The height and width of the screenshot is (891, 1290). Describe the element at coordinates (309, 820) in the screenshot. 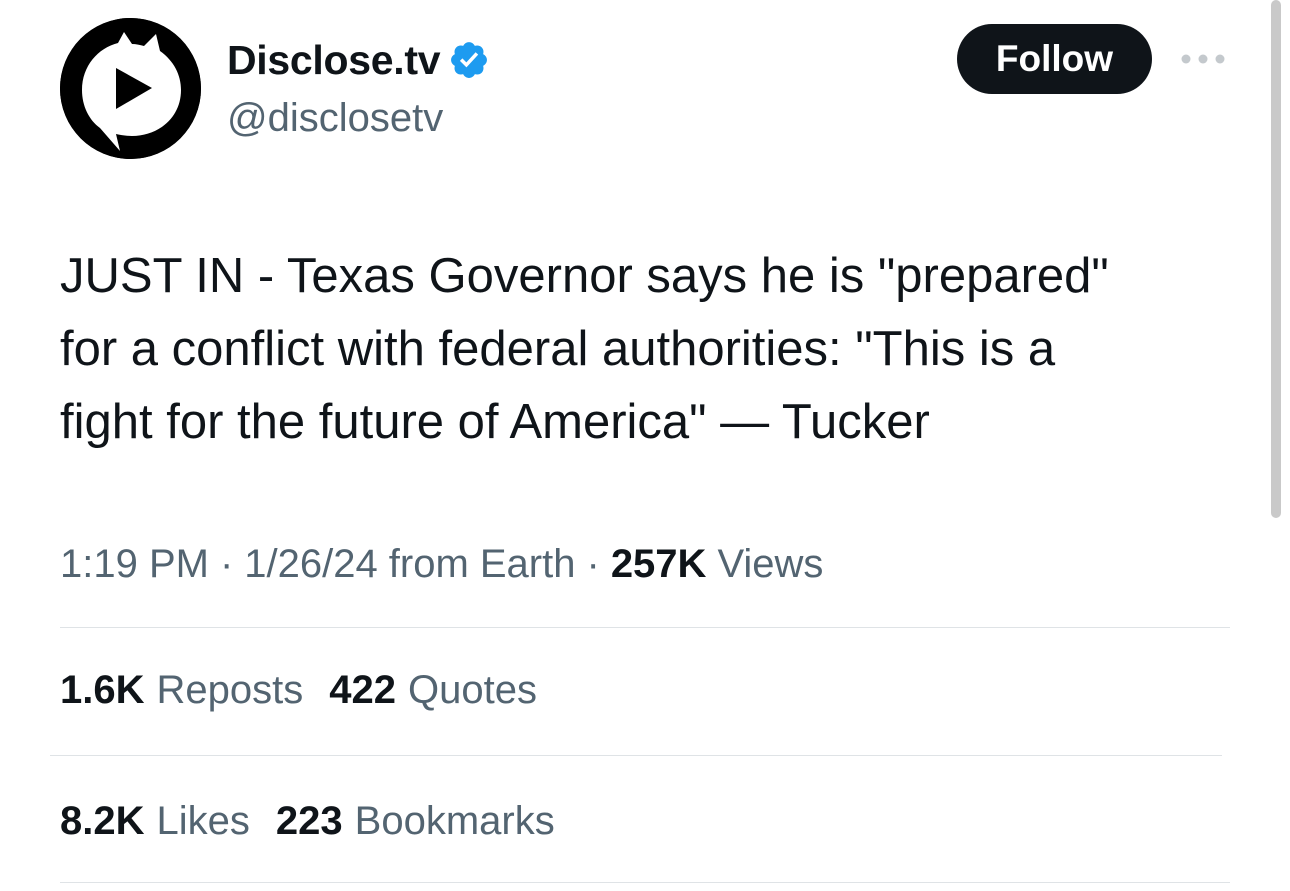

I see `bookmarks-count: 223` at that location.